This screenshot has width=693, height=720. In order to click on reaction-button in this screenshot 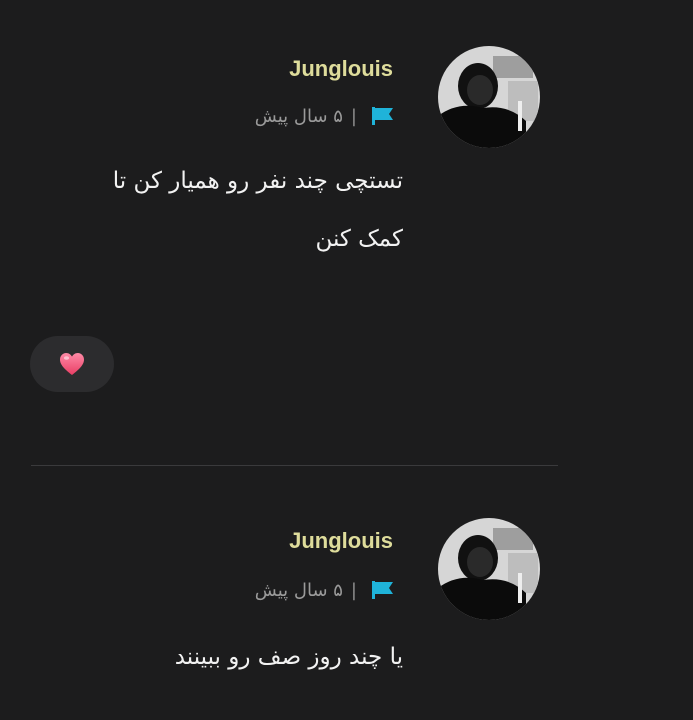, I will do `click(72, 364)`.